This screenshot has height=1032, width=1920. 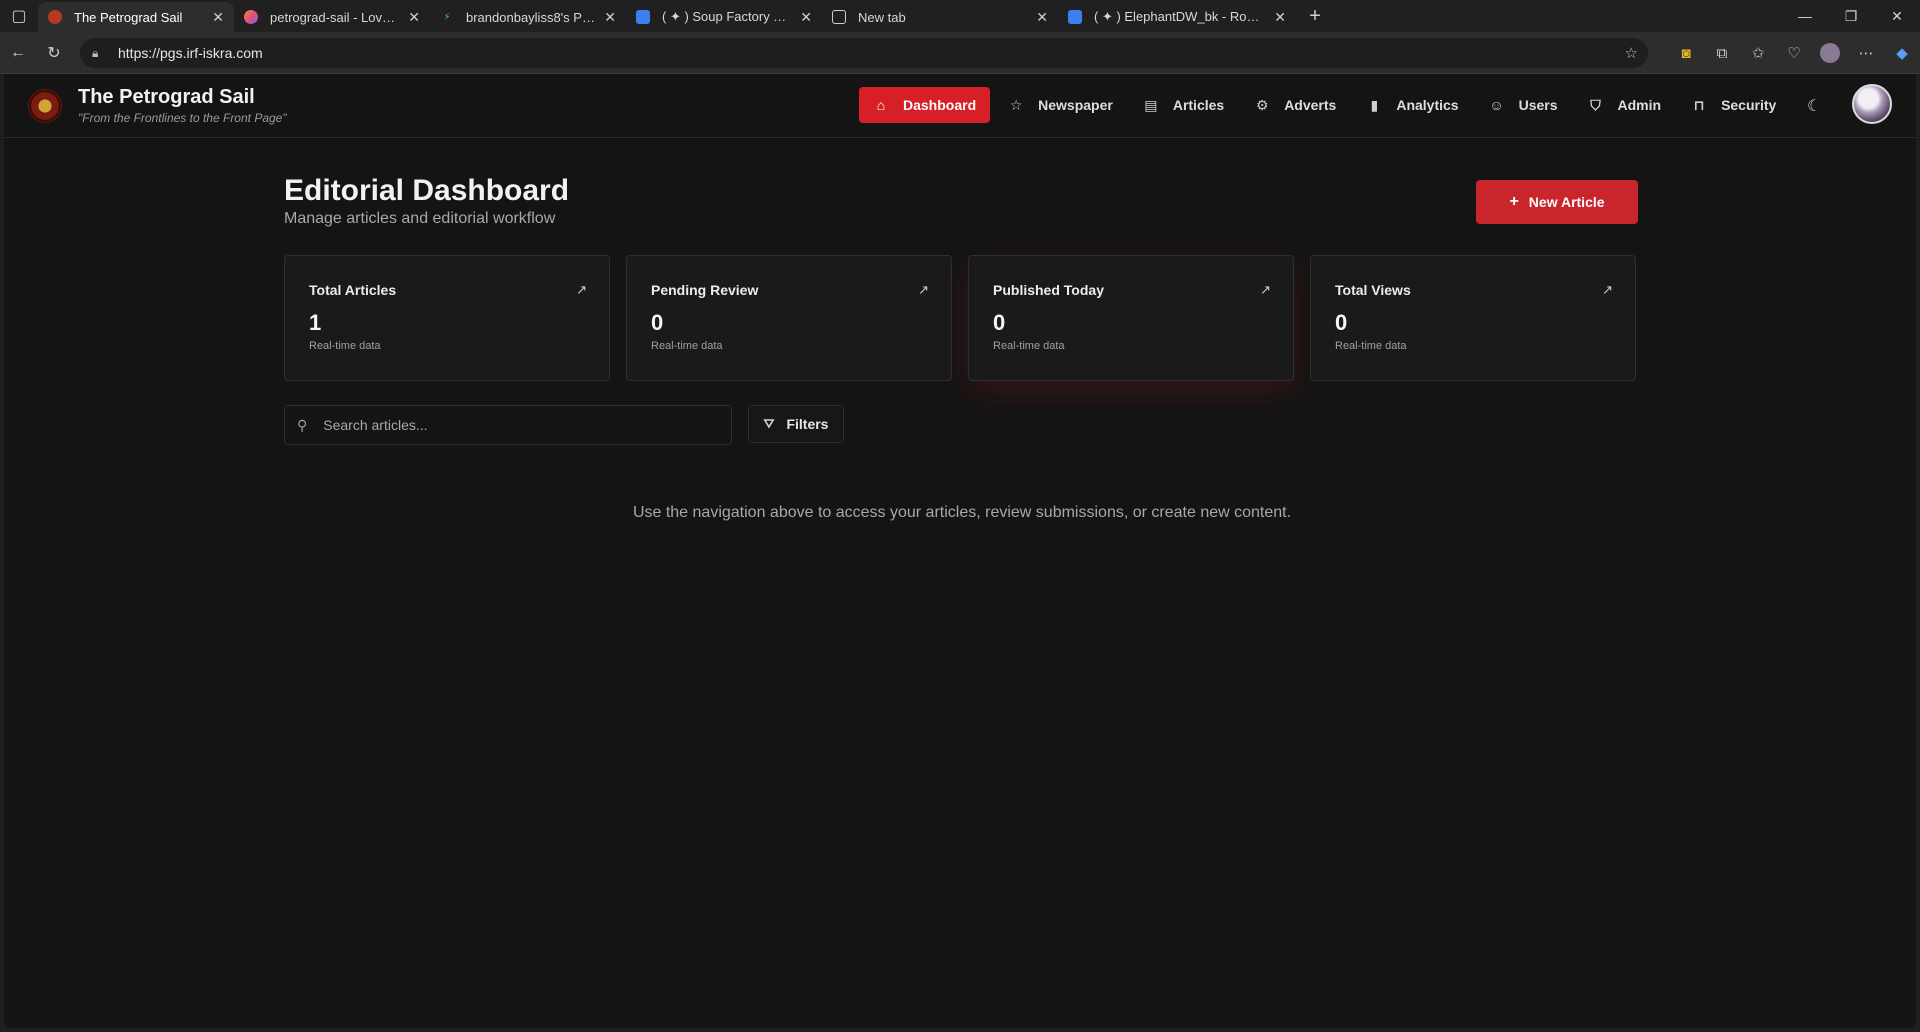 What do you see at coordinates (727, 16) in the screenshot?
I see `tab-title: ( ✦ ) Soup Factory Tycoon - Roblo` at bounding box center [727, 16].